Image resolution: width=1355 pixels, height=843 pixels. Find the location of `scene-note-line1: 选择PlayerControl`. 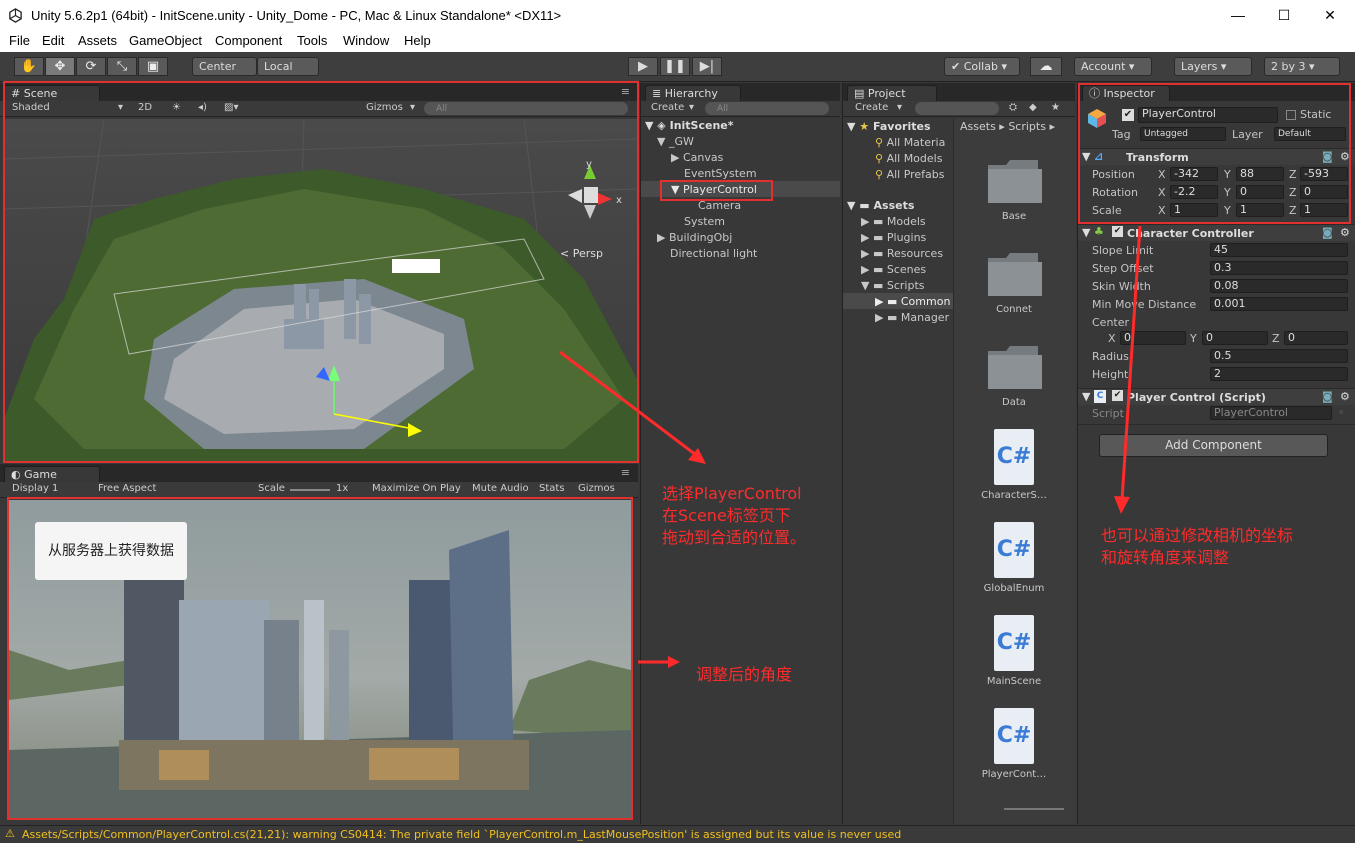

scene-note-line1: 选择PlayerControl is located at coordinates (732, 493).